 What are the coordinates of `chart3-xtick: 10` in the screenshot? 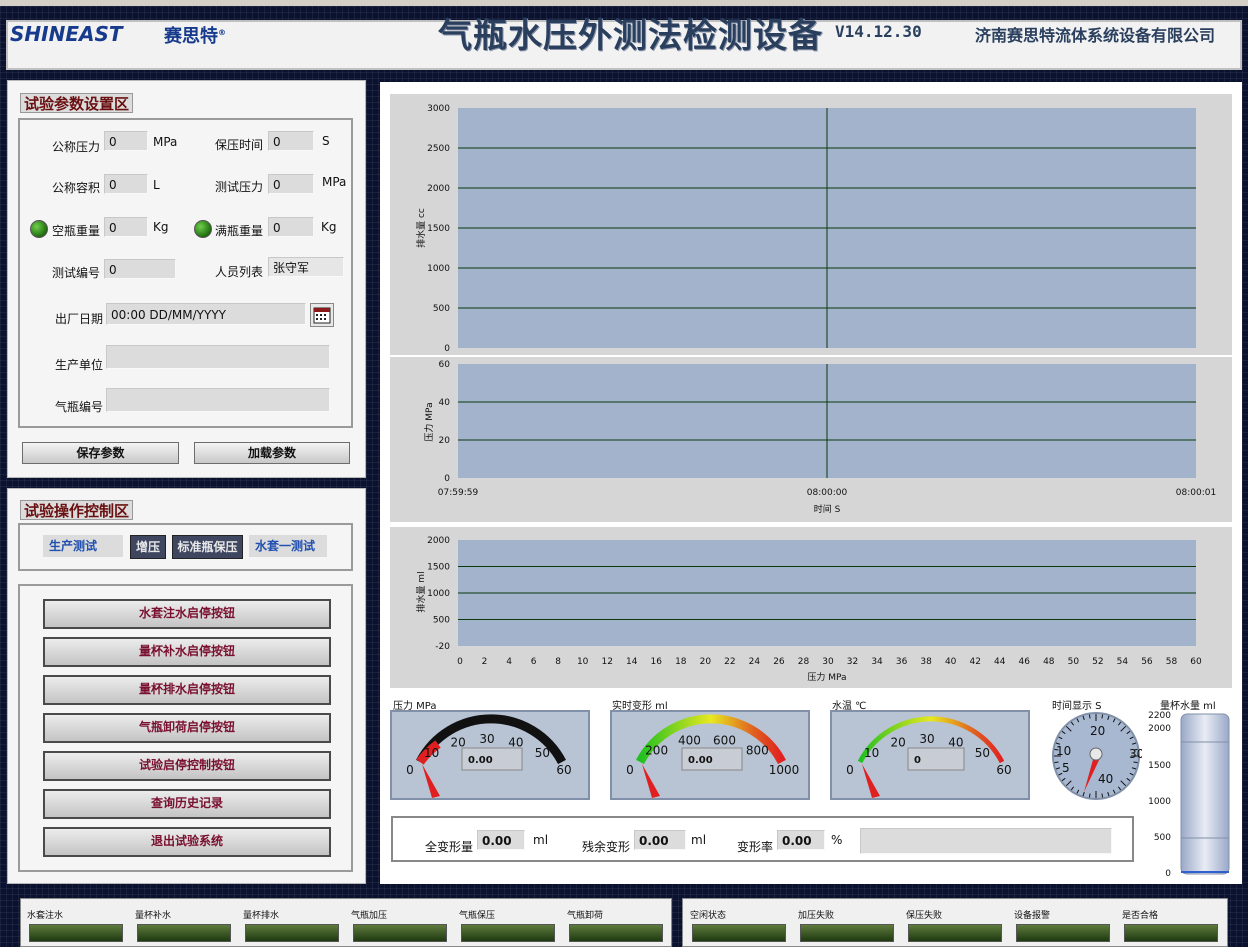 It's located at (583, 662).